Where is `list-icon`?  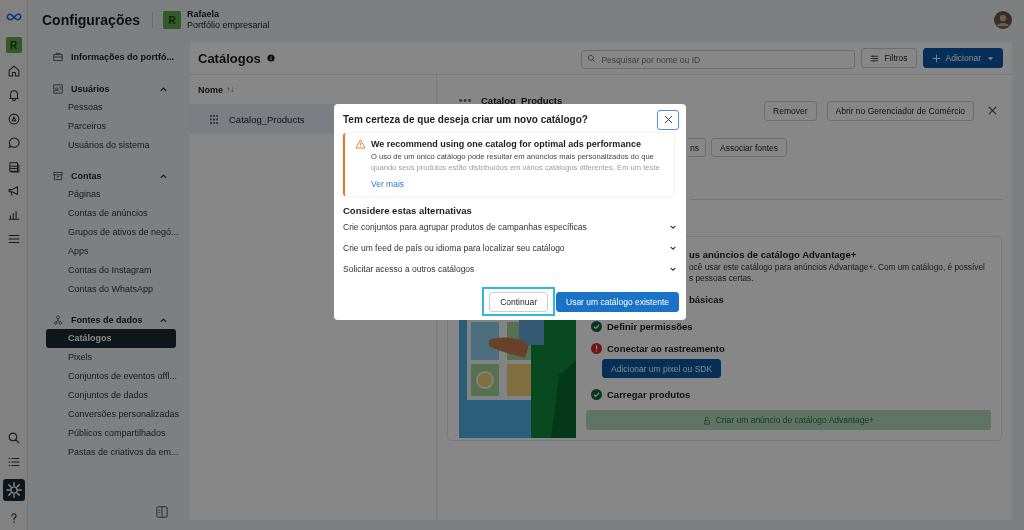
list-icon is located at coordinates (13, 462).